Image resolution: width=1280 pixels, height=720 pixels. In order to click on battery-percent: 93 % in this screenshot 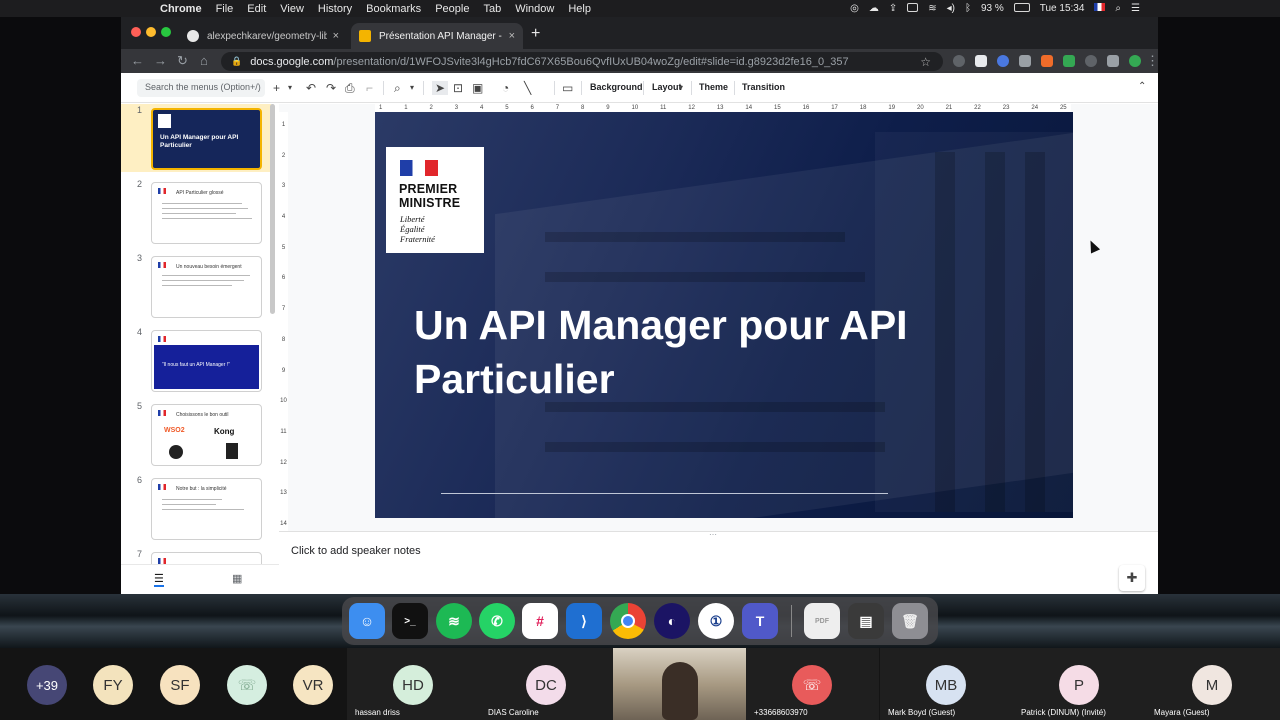, I will do `click(992, 8)`.